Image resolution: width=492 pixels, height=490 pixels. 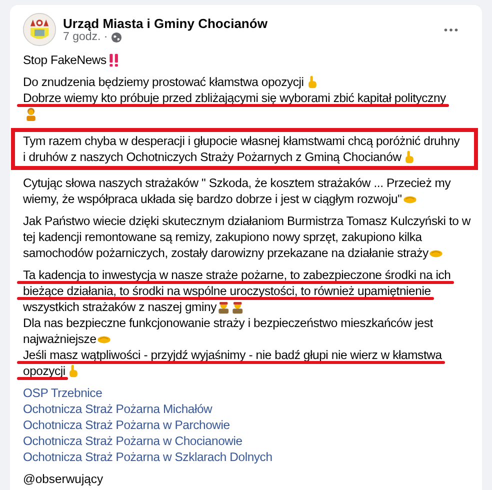 I want to click on mention-text: @obserwujący, so click(x=63, y=479).